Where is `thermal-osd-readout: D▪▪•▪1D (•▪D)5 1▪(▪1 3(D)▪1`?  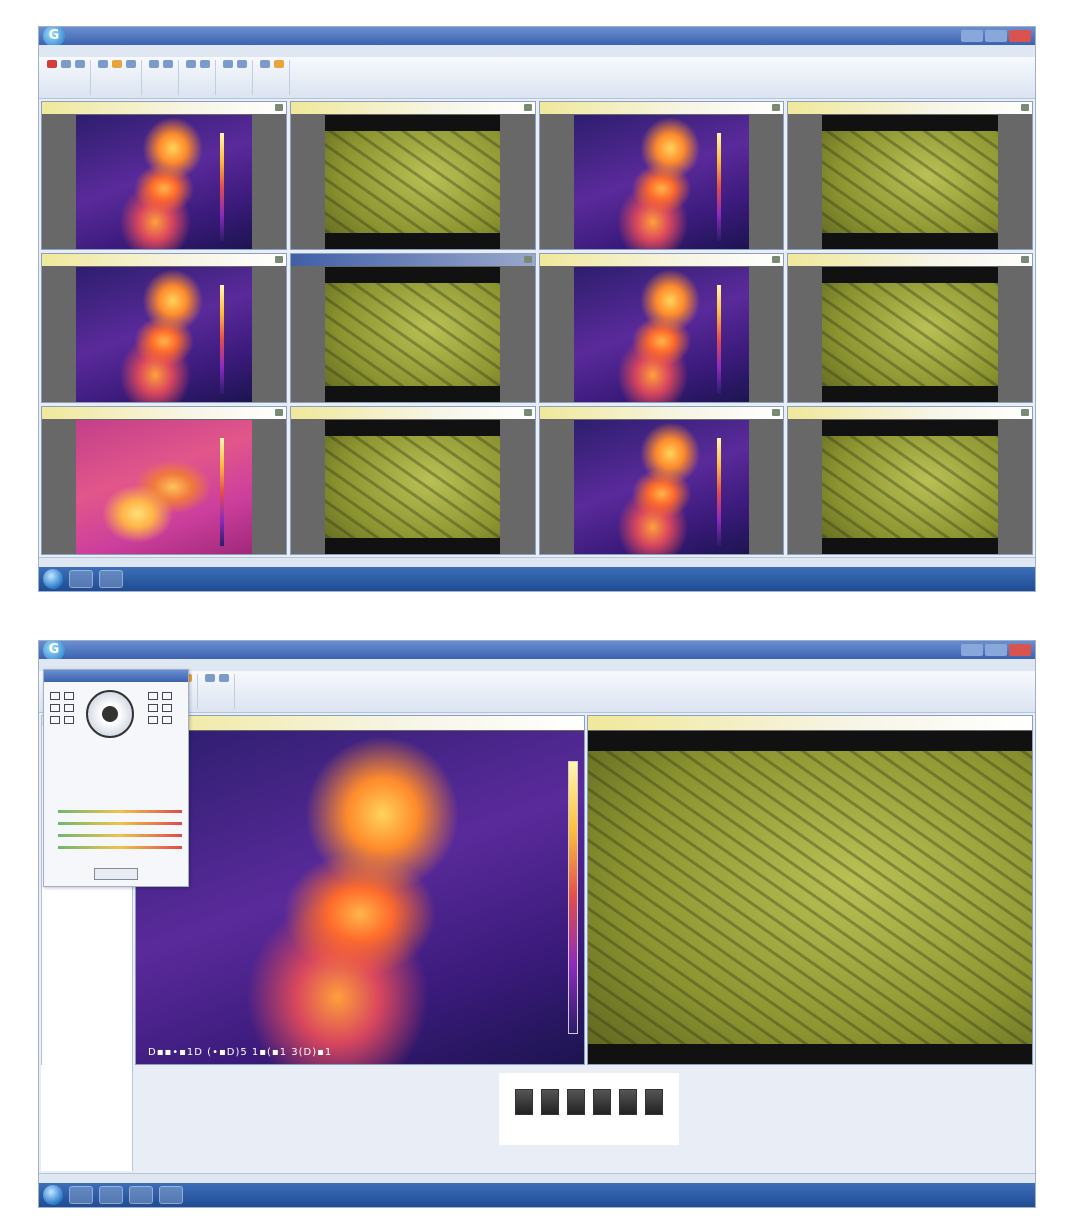 thermal-osd-readout: D▪▪•▪1D (•▪D)5 1▪(▪1 3(D)▪1 is located at coordinates (240, 1052).